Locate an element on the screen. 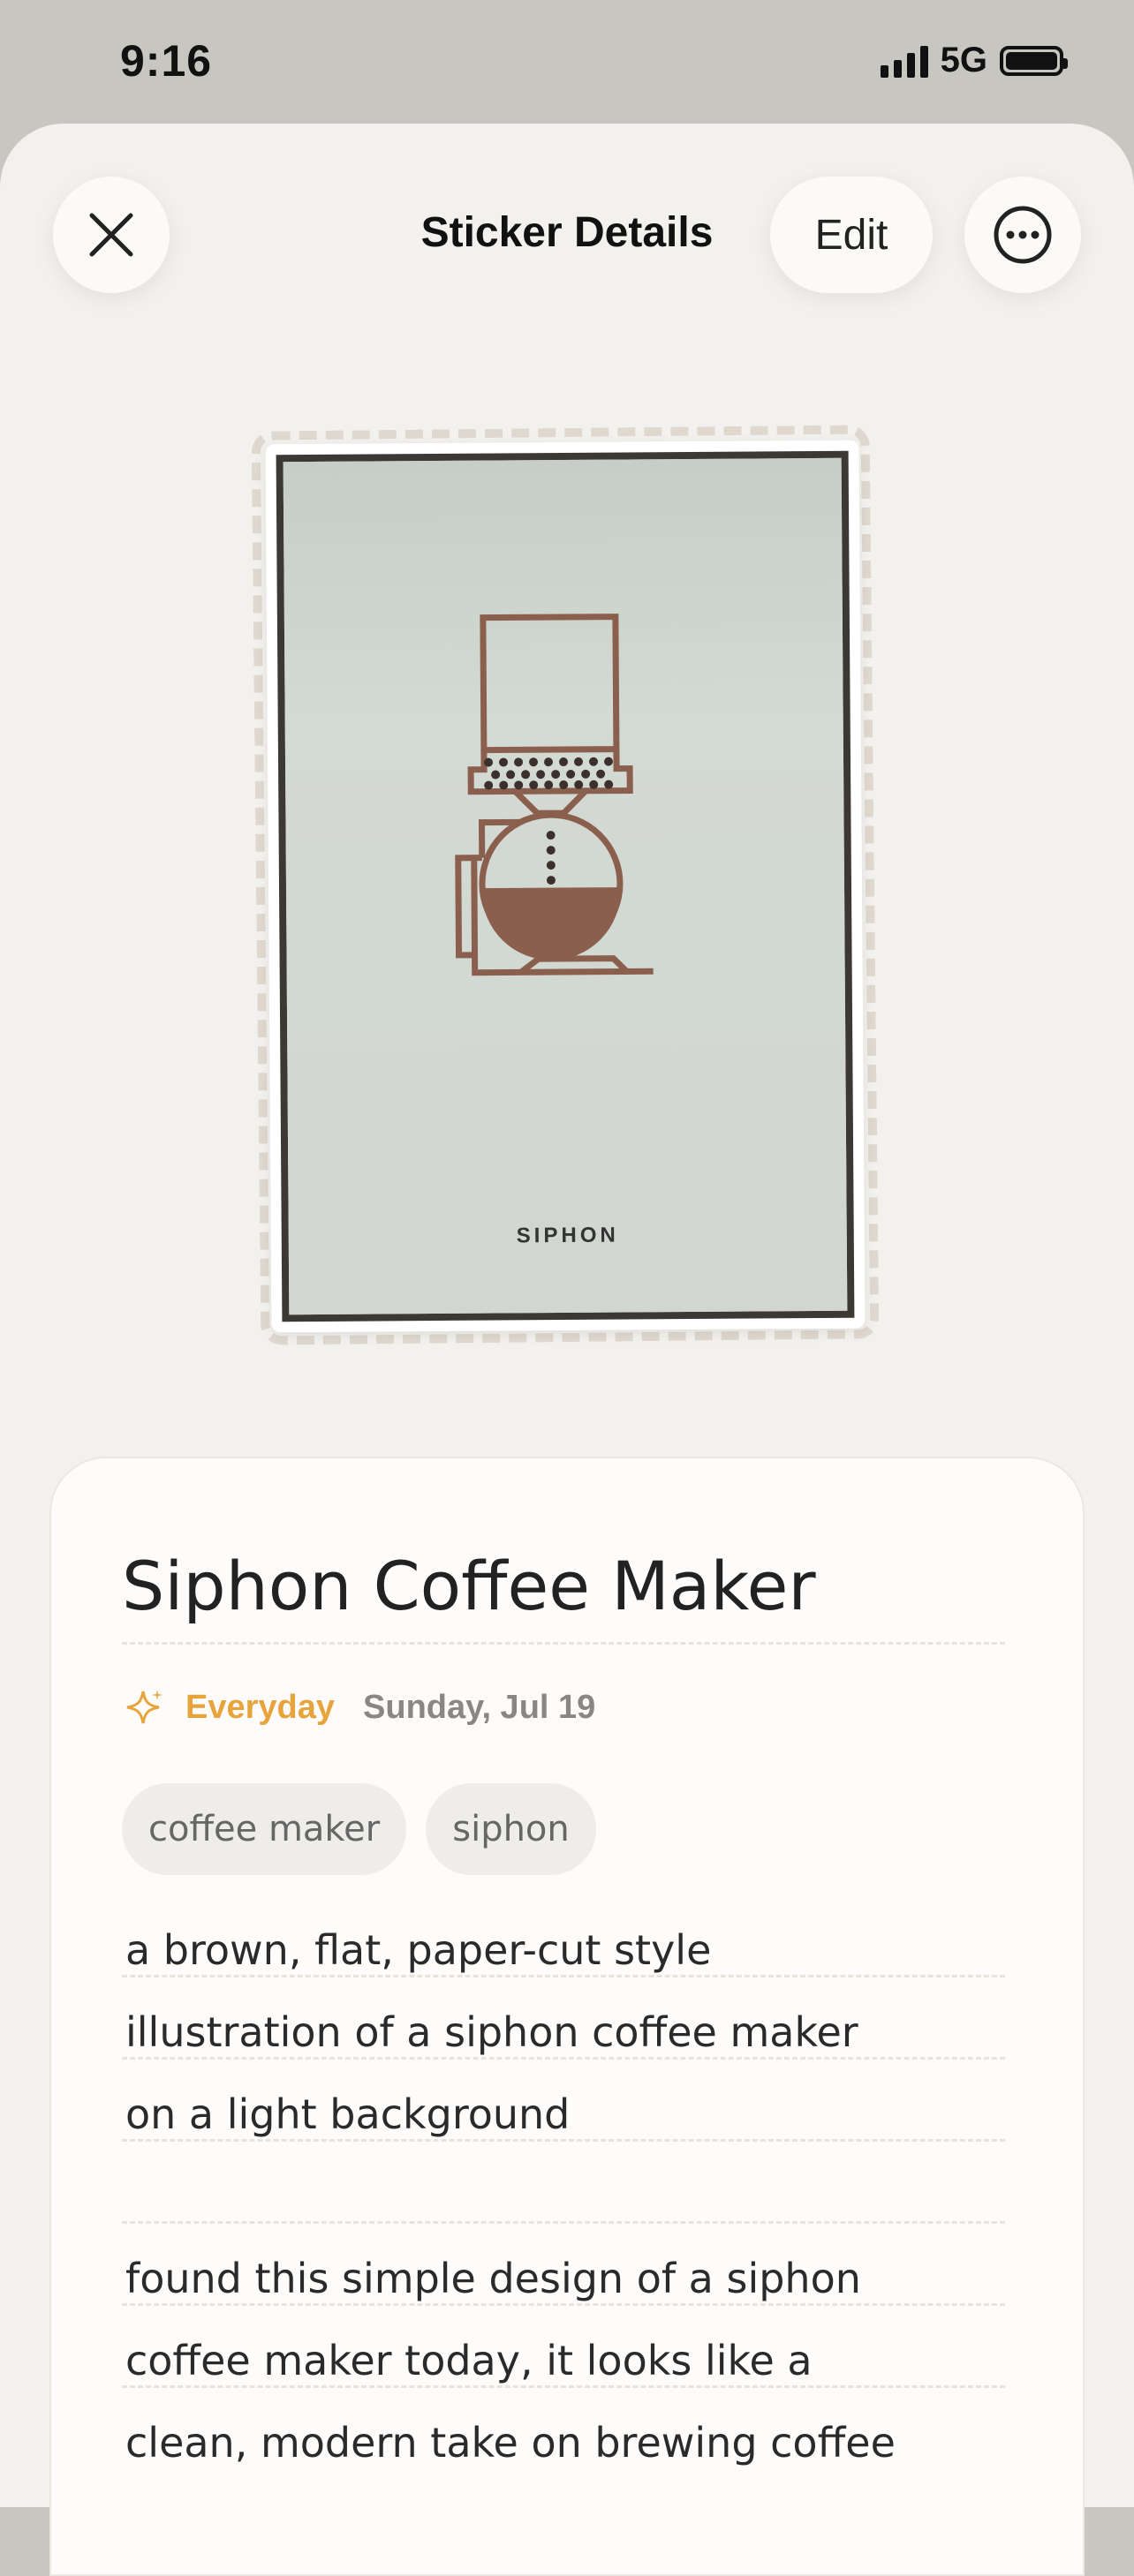 The image size is (1134, 2576). sparkle-icon is located at coordinates (144, 1707).